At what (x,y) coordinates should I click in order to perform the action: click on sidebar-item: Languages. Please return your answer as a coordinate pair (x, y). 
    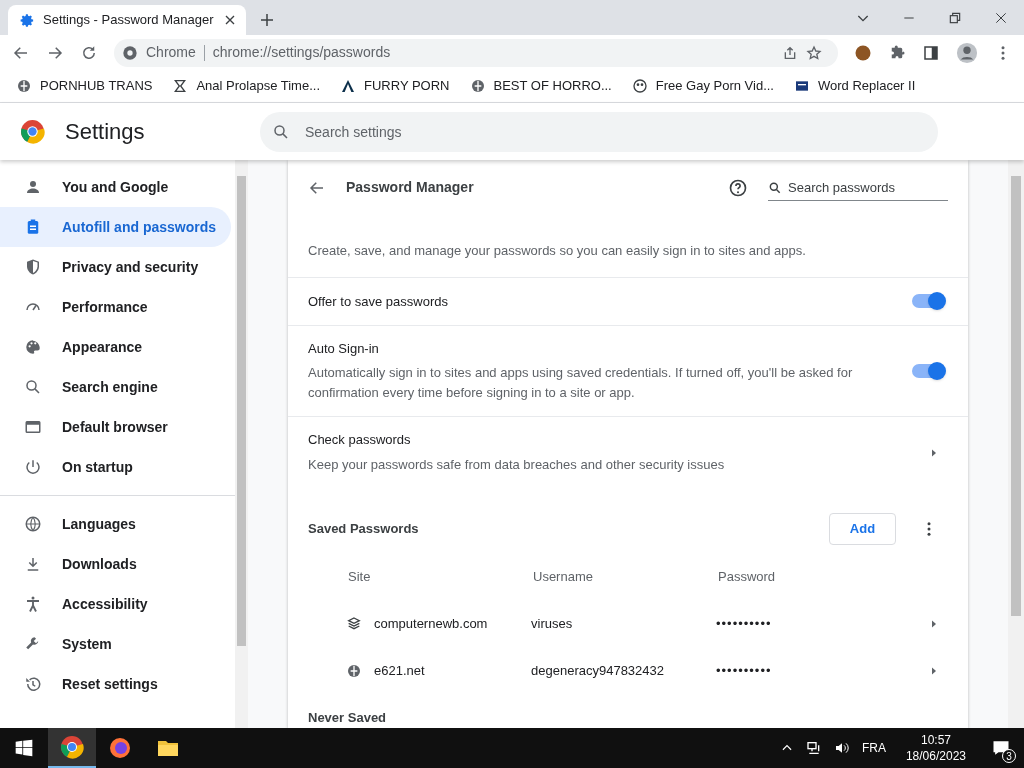
    Looking at the image, I should click on (115, 524).